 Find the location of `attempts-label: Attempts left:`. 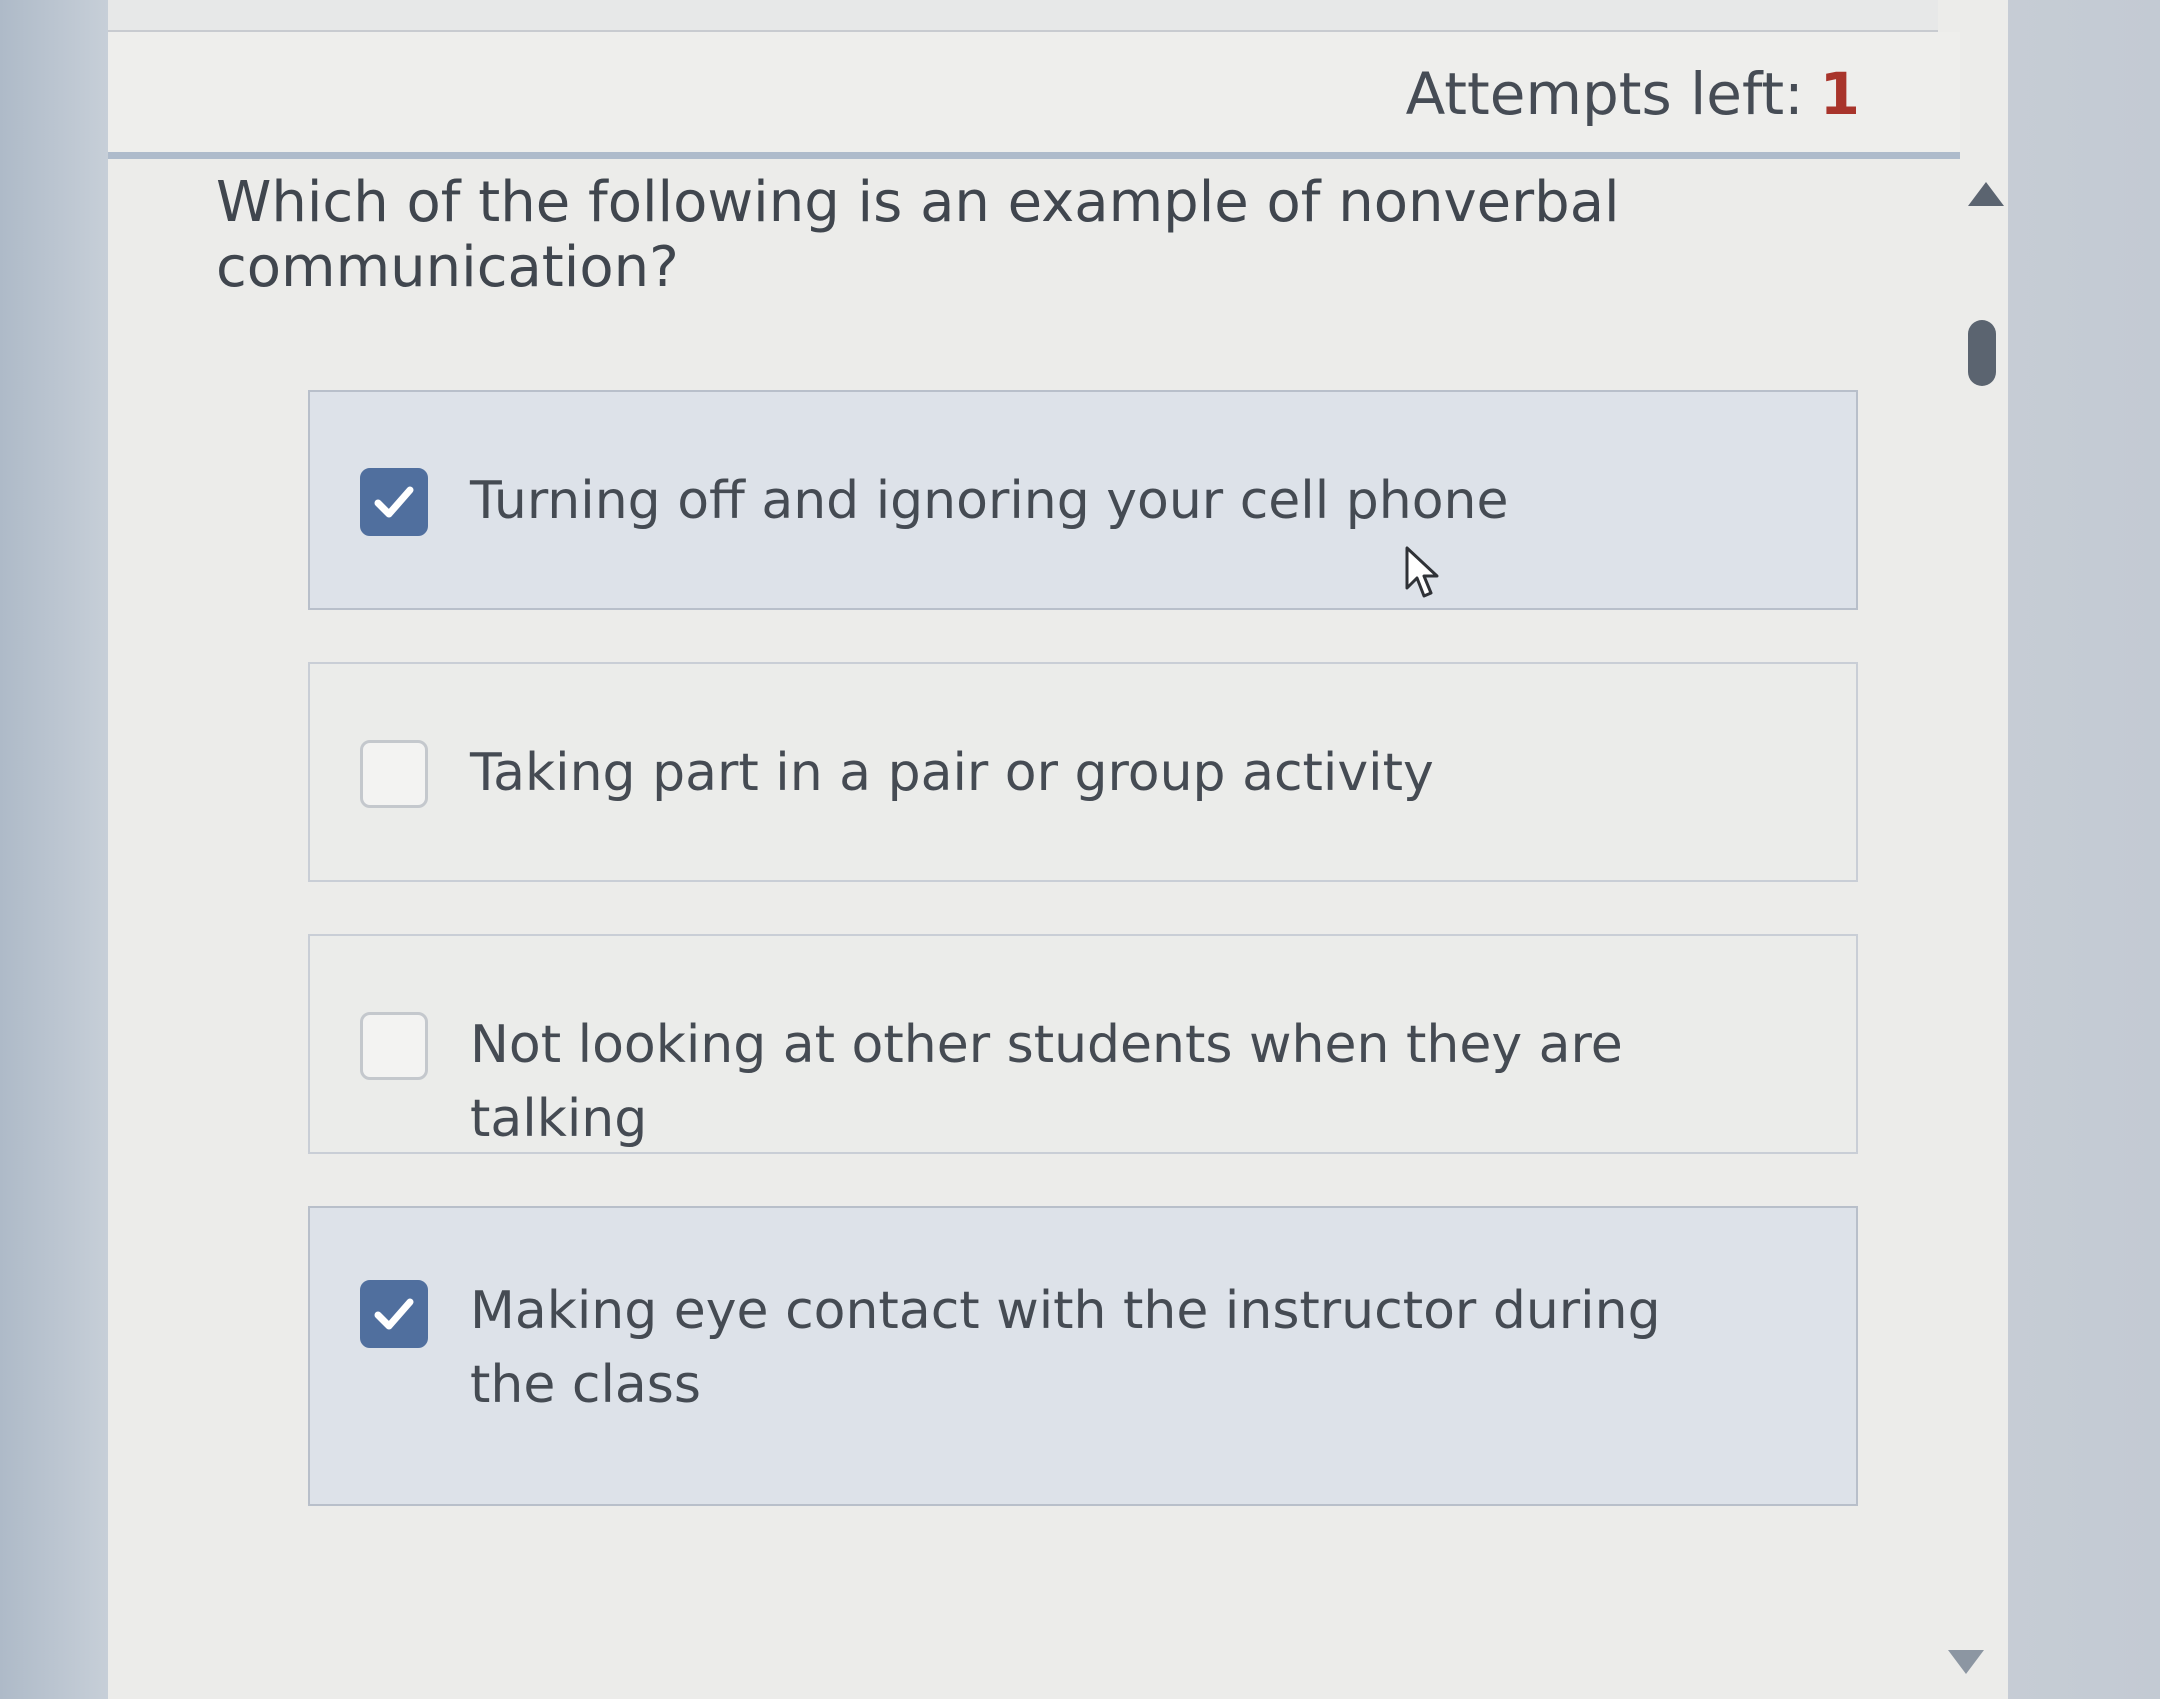

attempts-label: Attempts left: is located at coordinates (1604, 94).